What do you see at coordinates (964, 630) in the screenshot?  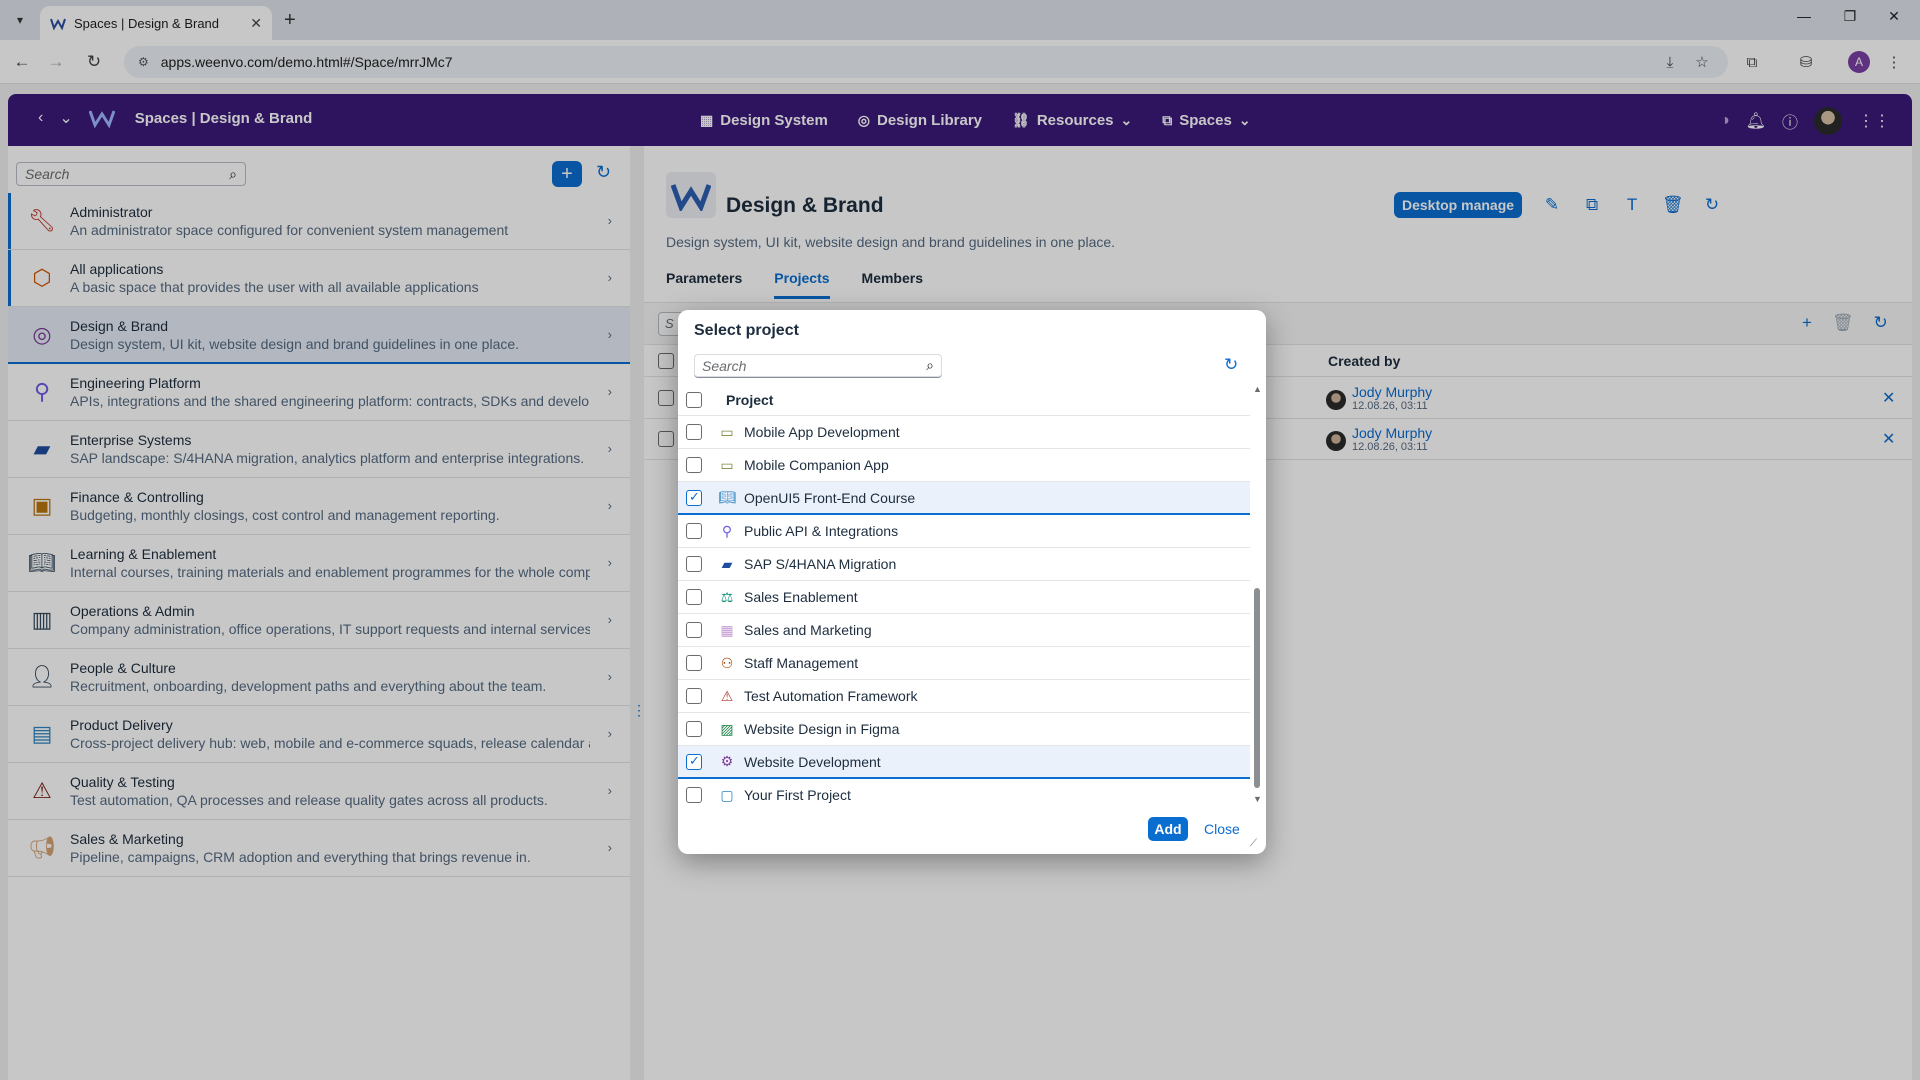 I see `project-row: ▦ Sales and Marketing` at bounding box center [964, 630].